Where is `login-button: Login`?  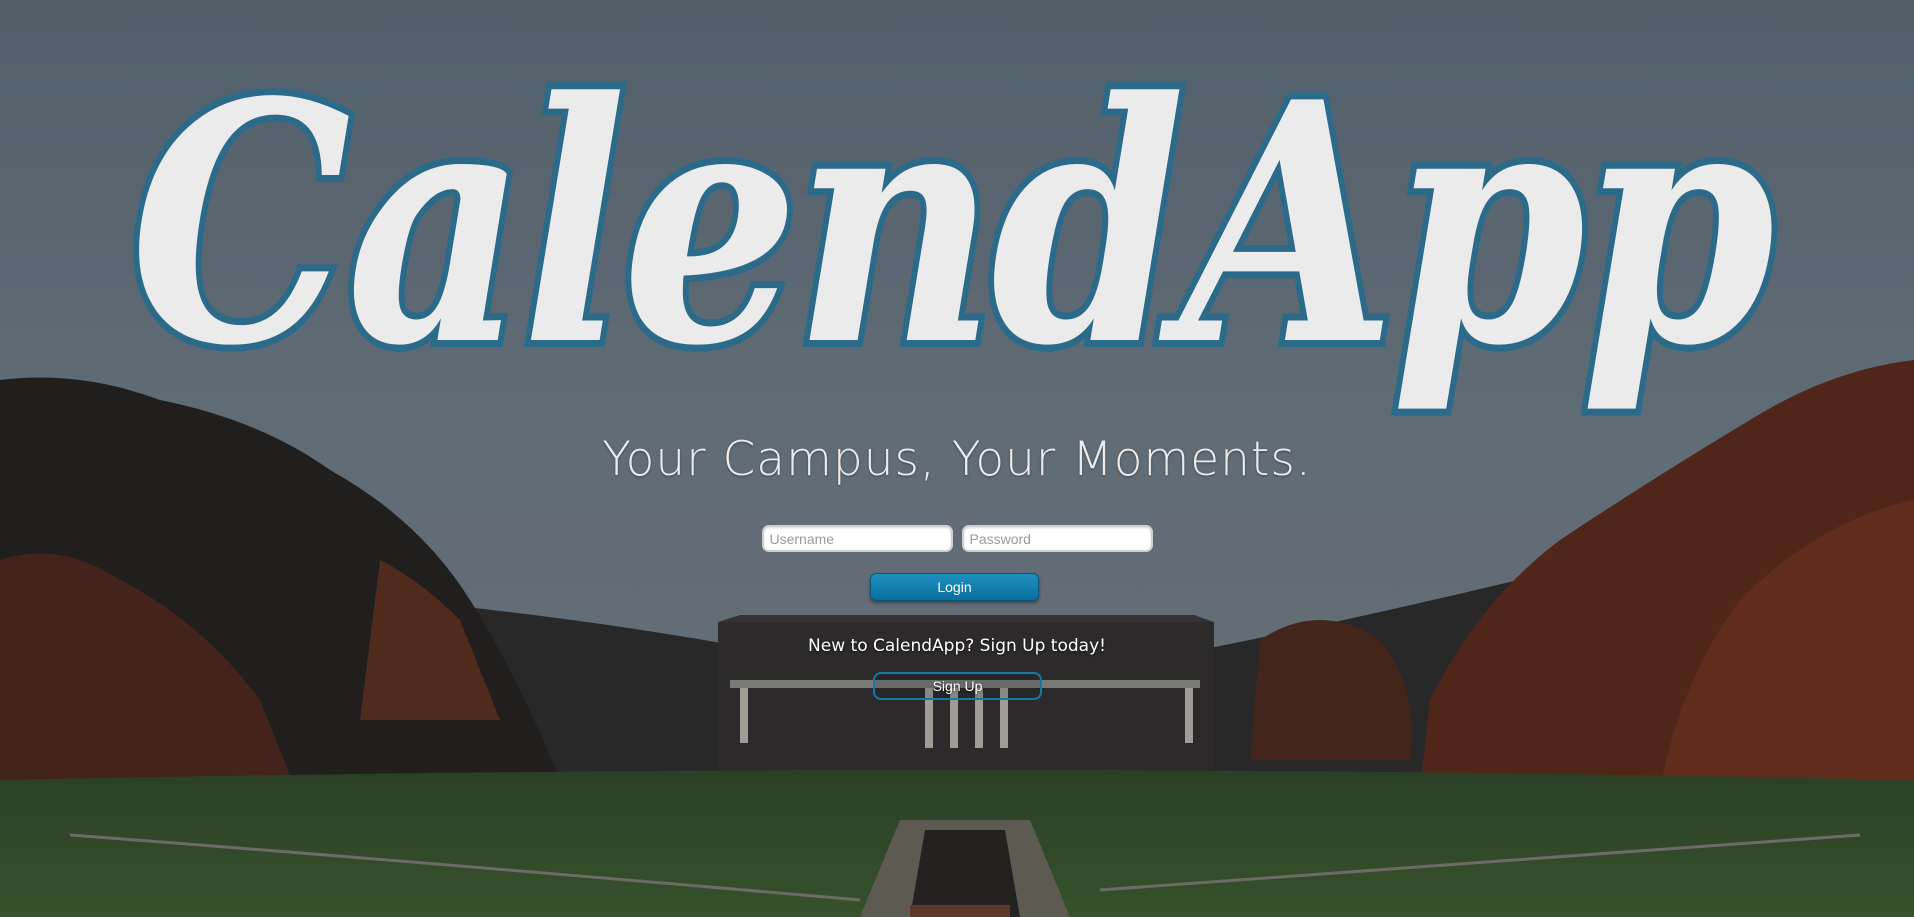 login-button: Login is located at coordinates (954, 587).